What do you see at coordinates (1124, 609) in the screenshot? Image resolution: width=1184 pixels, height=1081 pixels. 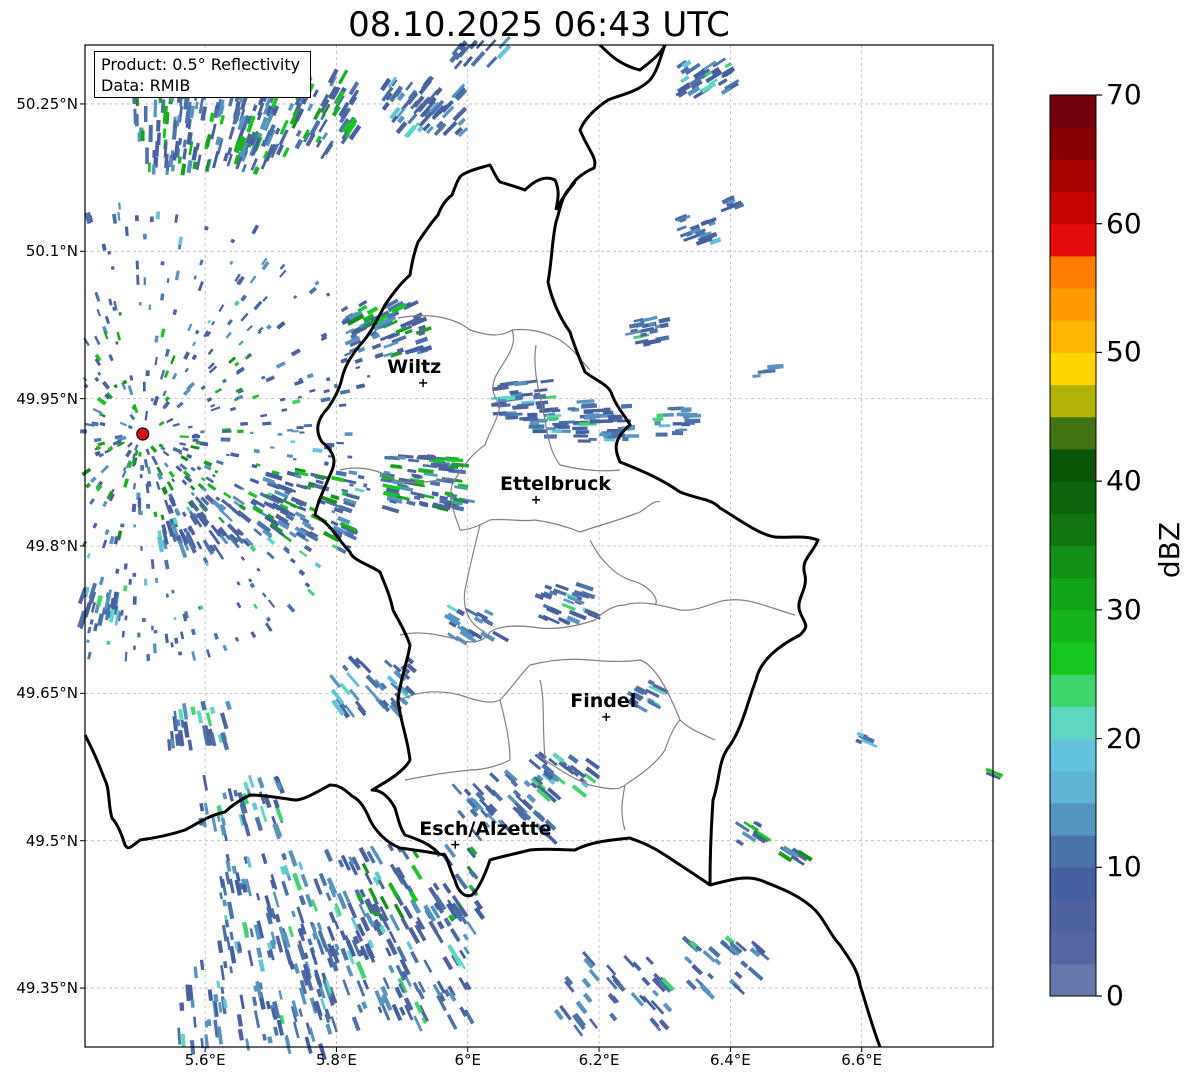 I see `colorbar-tick-label: 30` at bounding box center [1124, 609].